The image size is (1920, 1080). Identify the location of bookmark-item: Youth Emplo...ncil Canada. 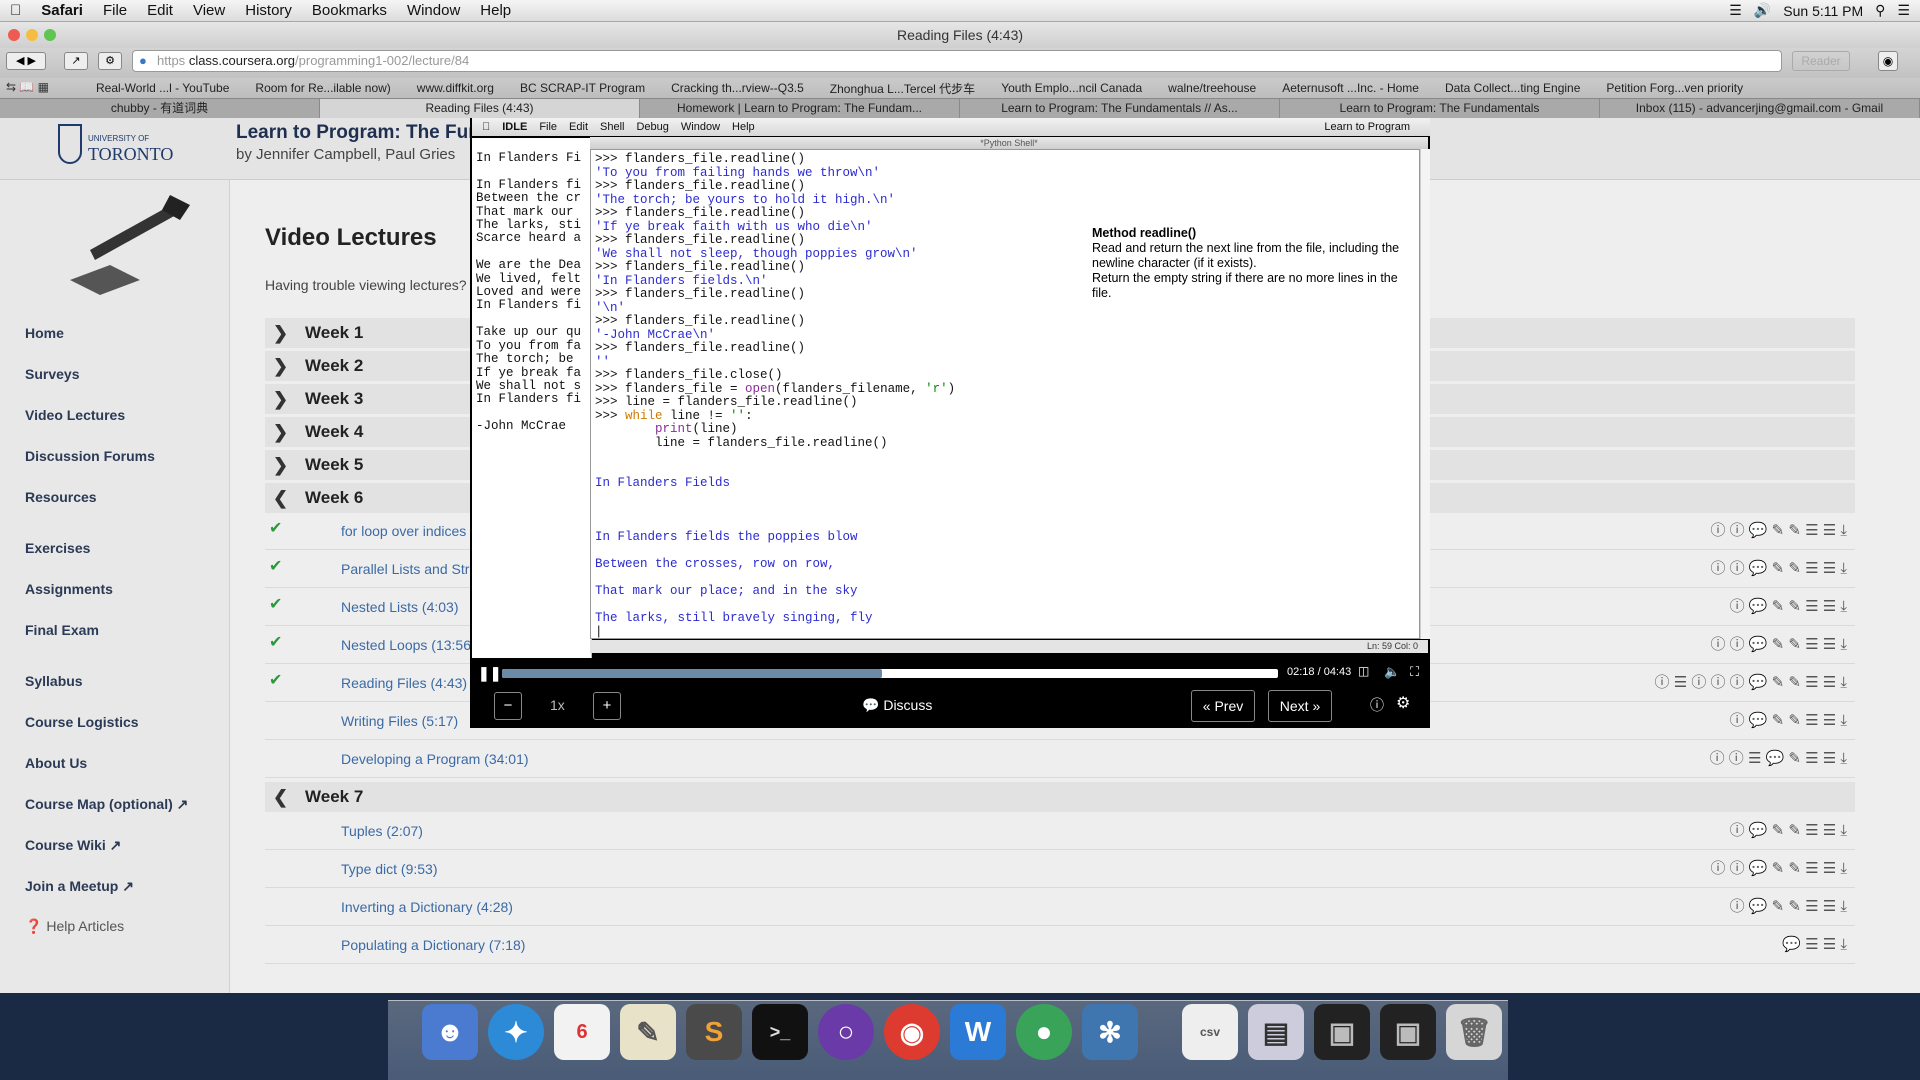
(1071, 88).